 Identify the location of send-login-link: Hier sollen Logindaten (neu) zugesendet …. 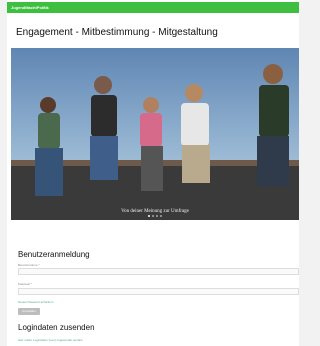
(50, 340).